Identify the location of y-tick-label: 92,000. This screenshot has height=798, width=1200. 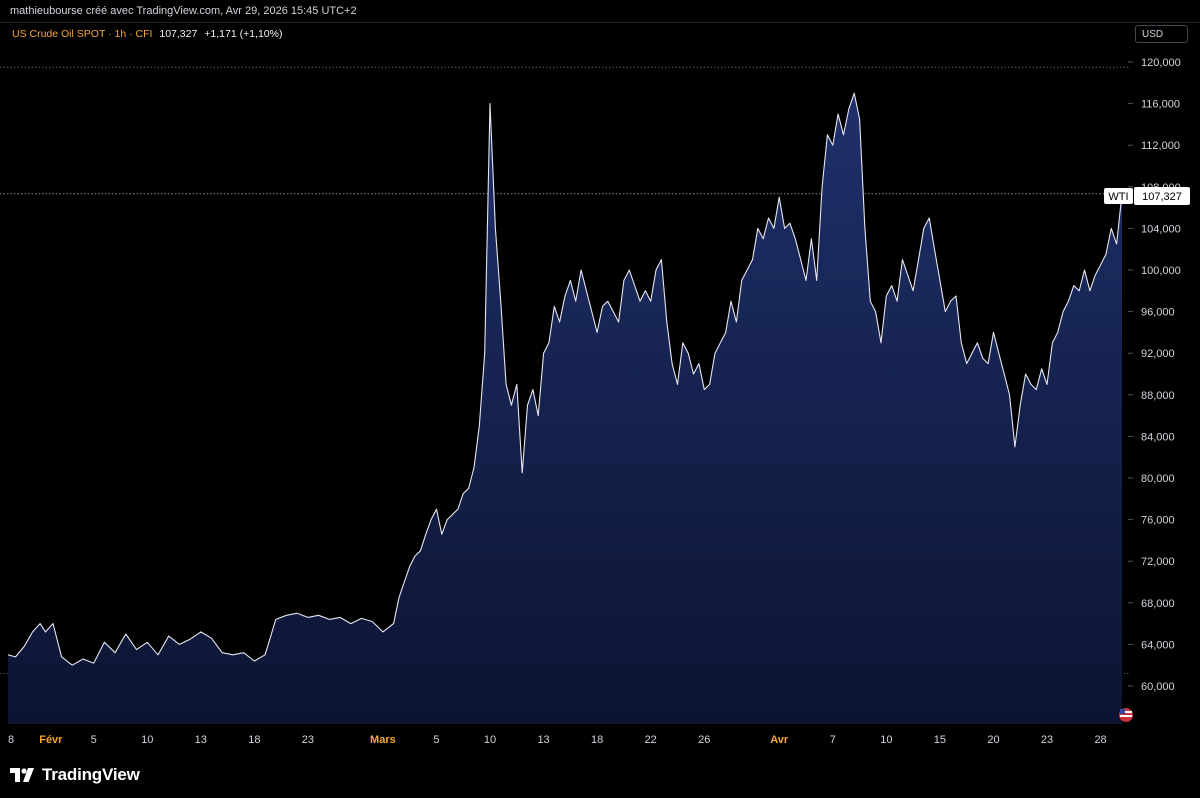
(1158, 354).